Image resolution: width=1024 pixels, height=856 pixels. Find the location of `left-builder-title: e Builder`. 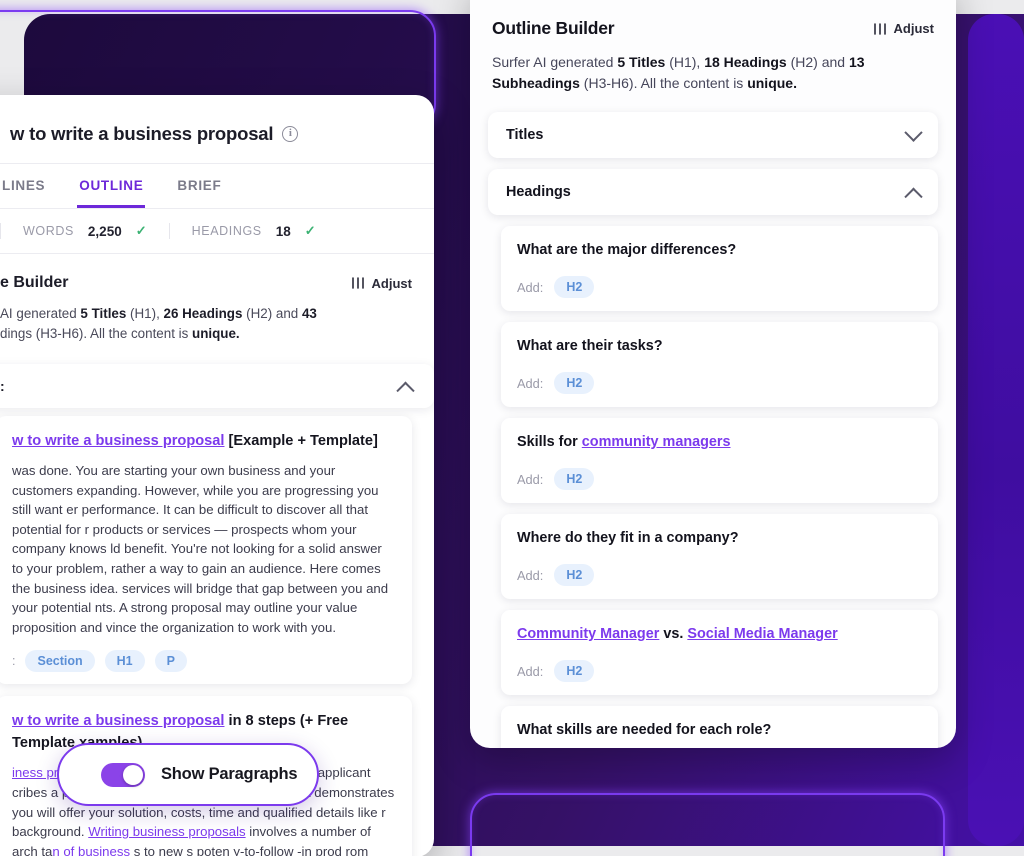

left-builder-title: e Builder is located at coordinates (34, 282).